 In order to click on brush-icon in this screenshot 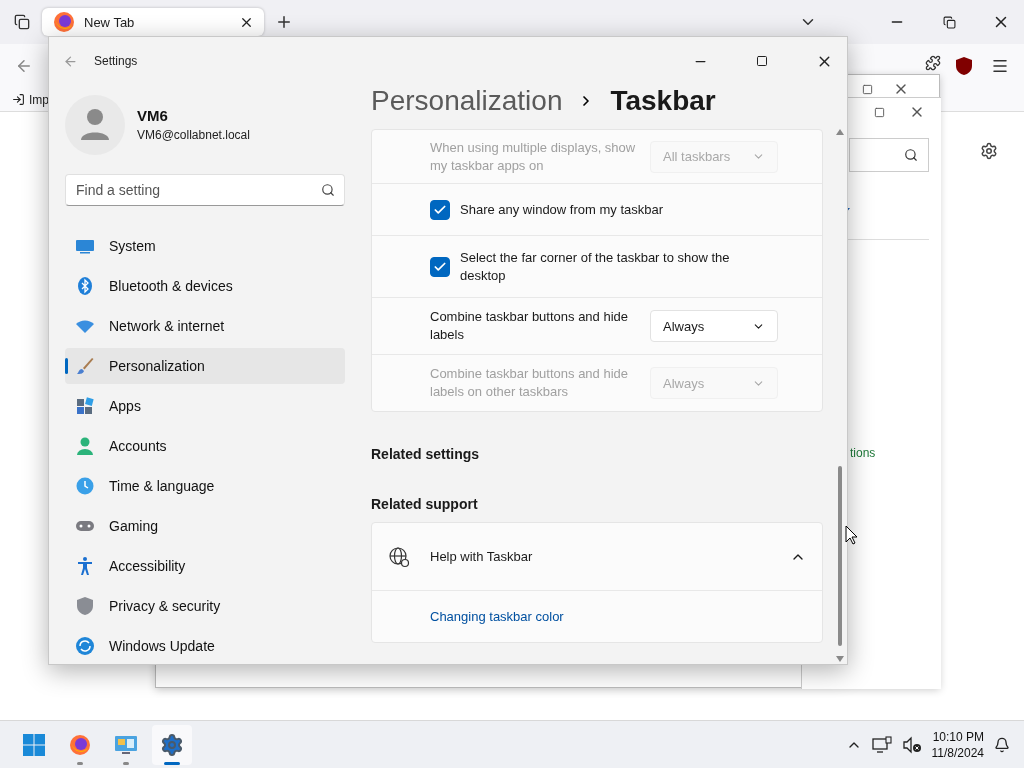, I will do `click(85, 366)`.